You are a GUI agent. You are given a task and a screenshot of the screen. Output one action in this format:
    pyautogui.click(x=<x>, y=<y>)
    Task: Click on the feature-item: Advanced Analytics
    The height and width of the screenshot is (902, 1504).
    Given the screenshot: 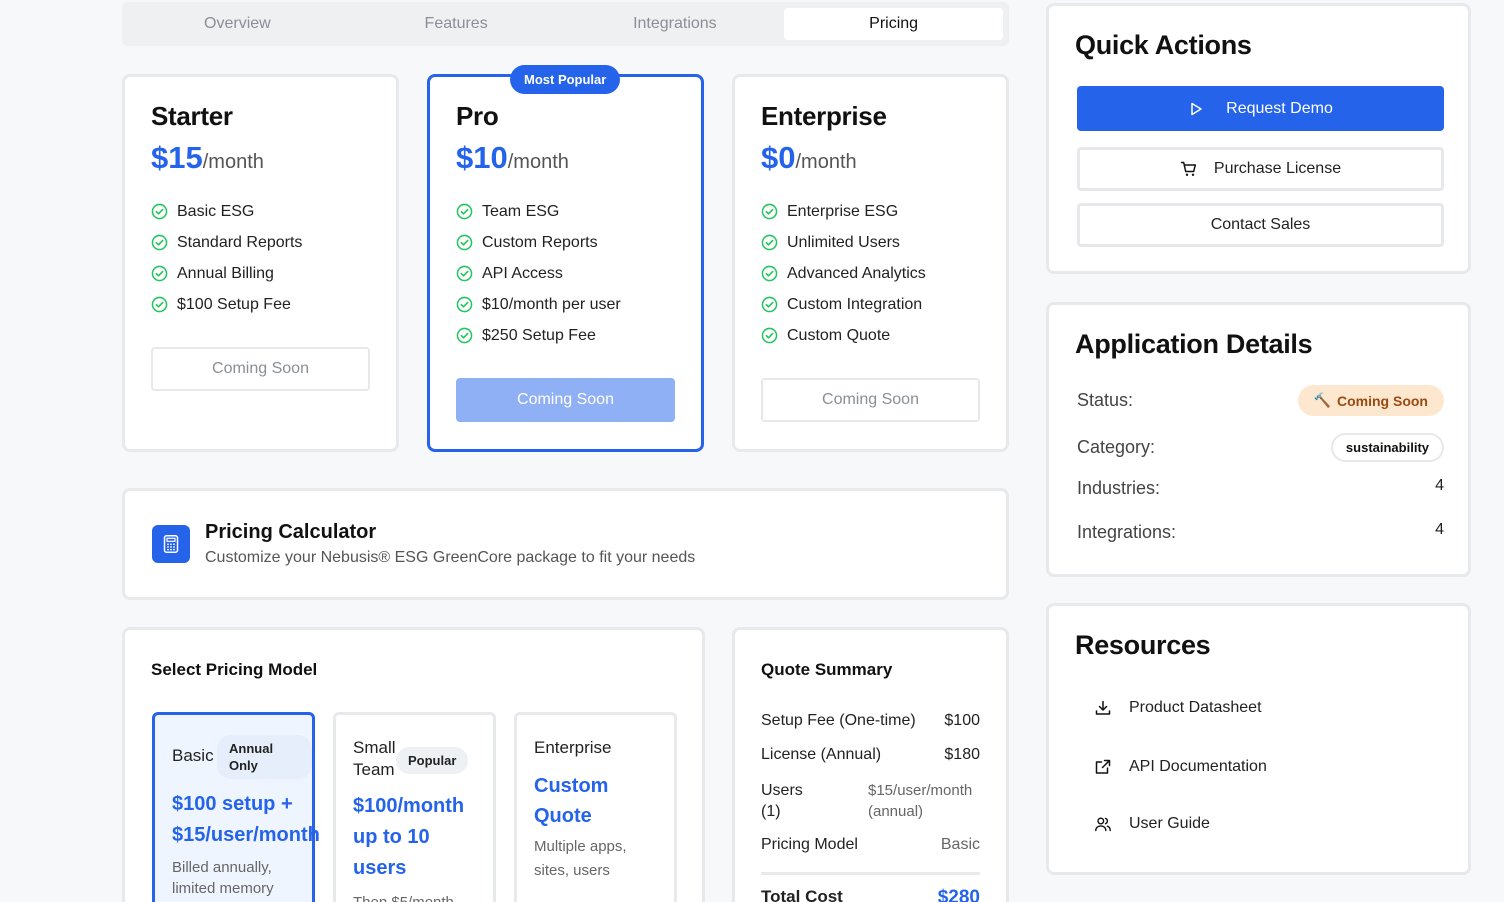 What is the action you would take?
    pyautogui.click(x=870, y=273)
    